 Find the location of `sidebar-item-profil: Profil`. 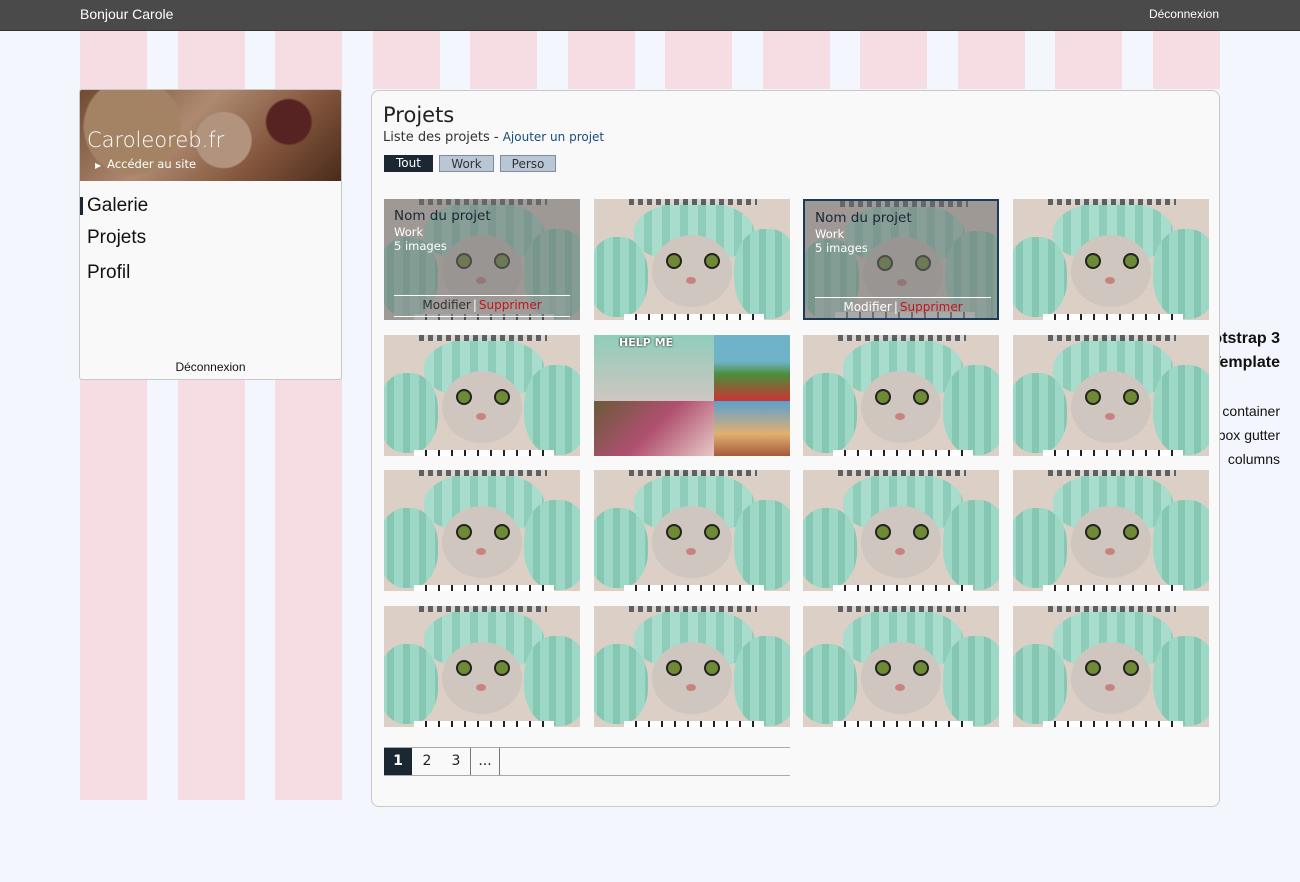

sidebar-item-profil: Profil is located at coordinates (108, 273).